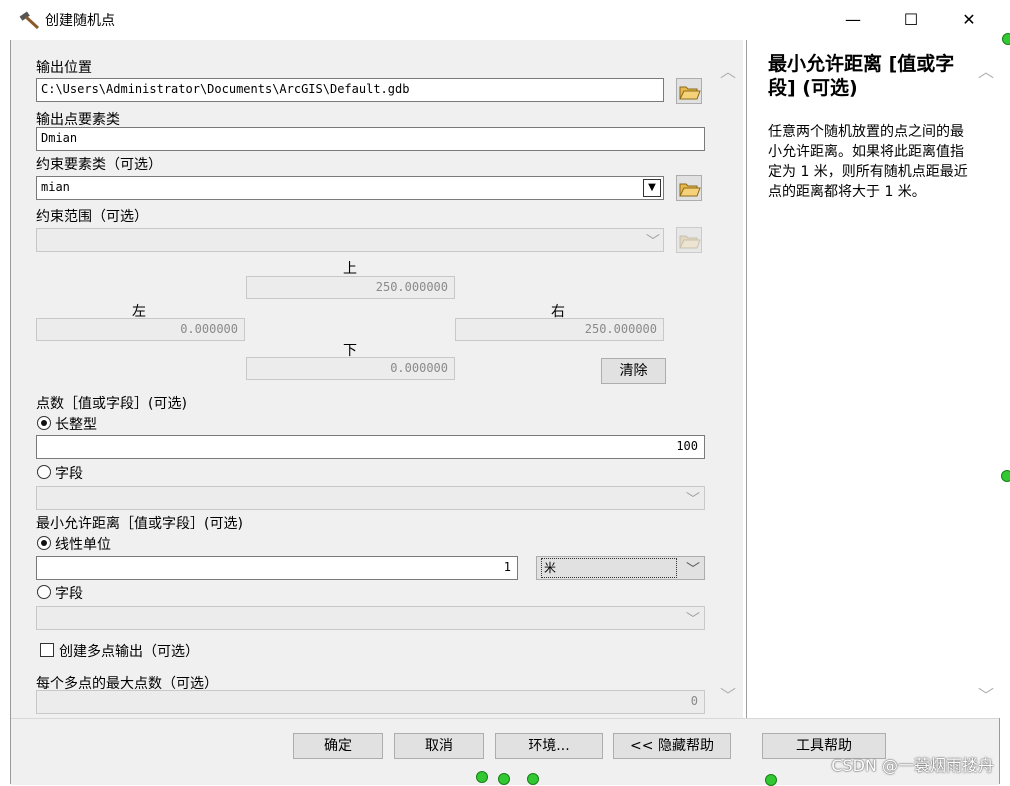 This screenshot has width=1010, height=786. What do you see at coordinates (69, 594) in the screenshot?
I see `min-dist-field-label: 字段` at bounding box center [69, 594].